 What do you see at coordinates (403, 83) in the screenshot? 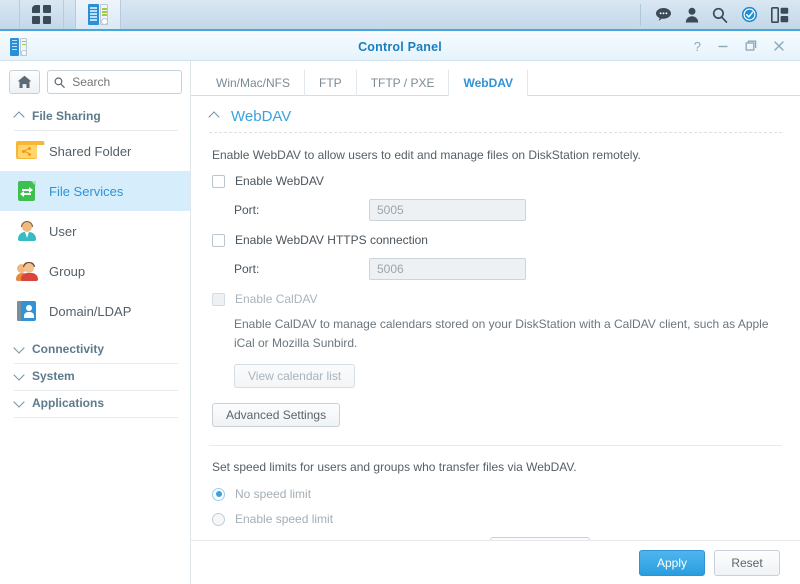
I see `tab-tftp-pxe: TFTP / PXE` at bounding box center [403, 83].